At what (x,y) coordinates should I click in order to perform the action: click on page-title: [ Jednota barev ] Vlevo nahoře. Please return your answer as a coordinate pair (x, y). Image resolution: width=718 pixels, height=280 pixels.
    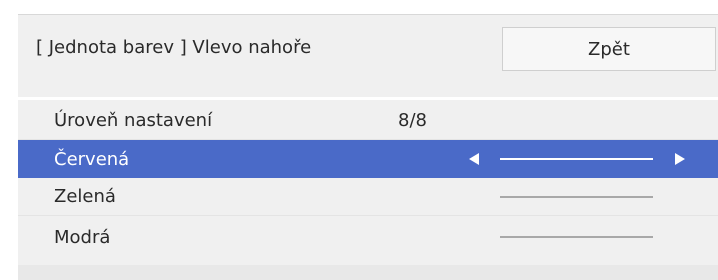
    Looking at the image, I should click on (174, 47).